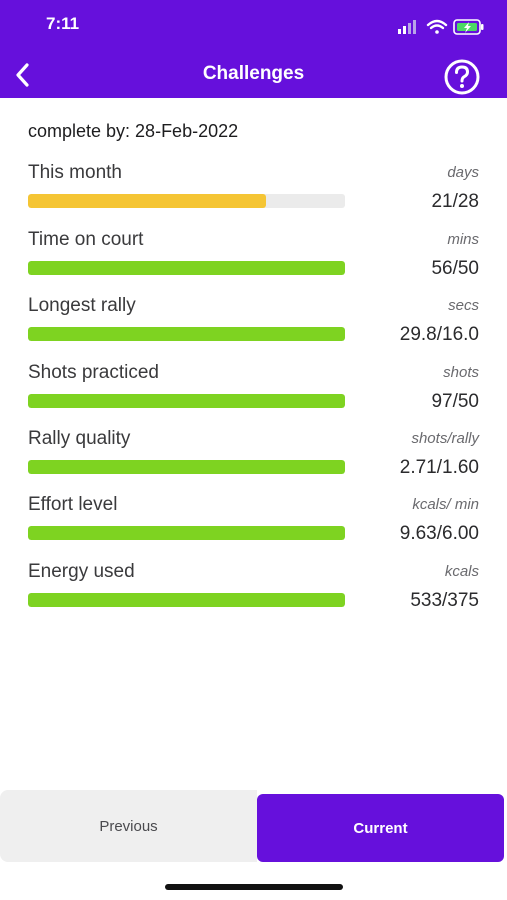 The height and width of the screenshot is (900, 507). What do you see at coordinates (254, 887) in the screenshot?
I see `home-indicator` at bounding box center [254, 887].